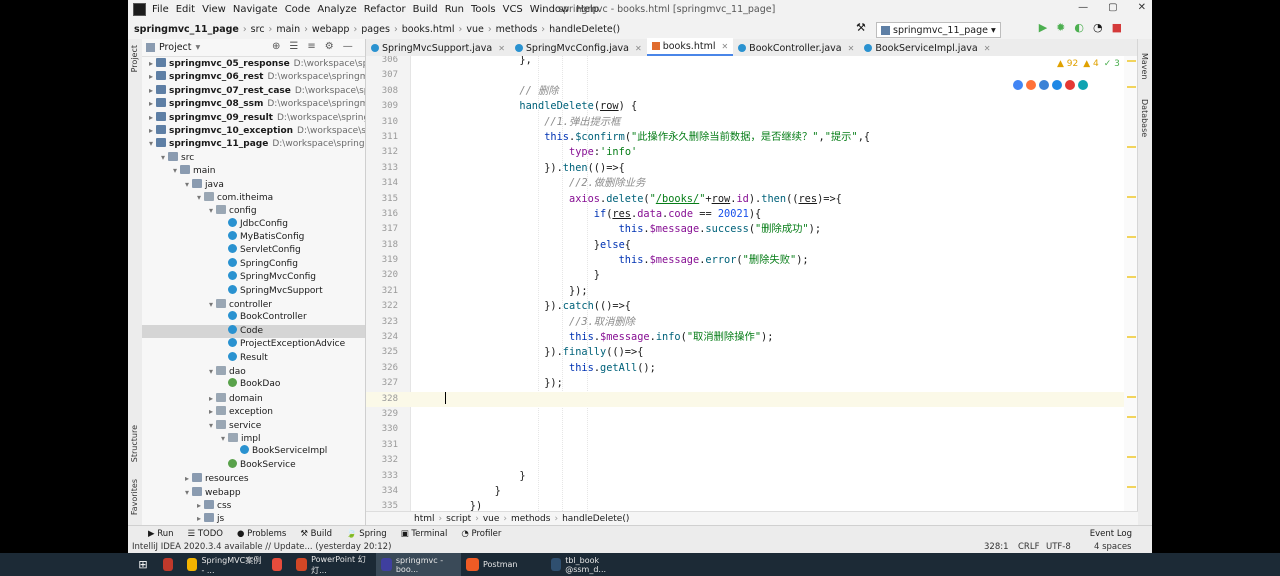 This screenshot has width=1280, height=576. Describe the element at coordinates (253, 237) in the screenshot. I see `tree-node: MyBatisConfig` at that location.